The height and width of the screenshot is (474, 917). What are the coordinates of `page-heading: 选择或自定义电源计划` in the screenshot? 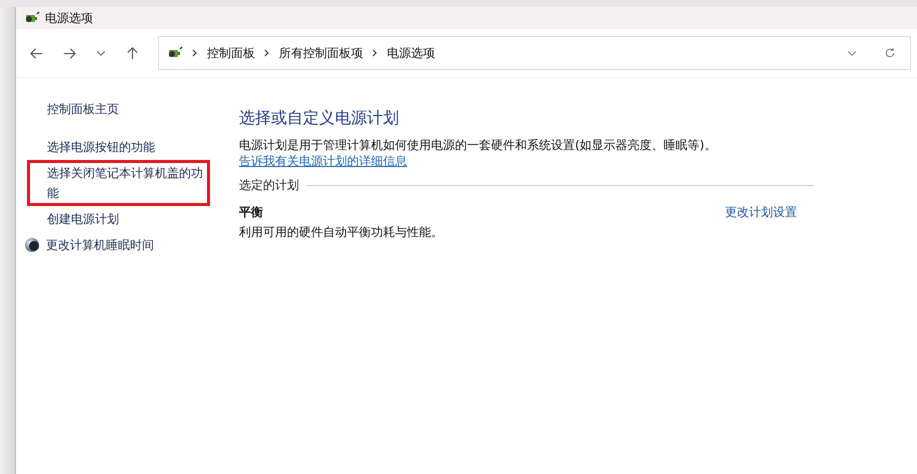 It's located at (319, 118).